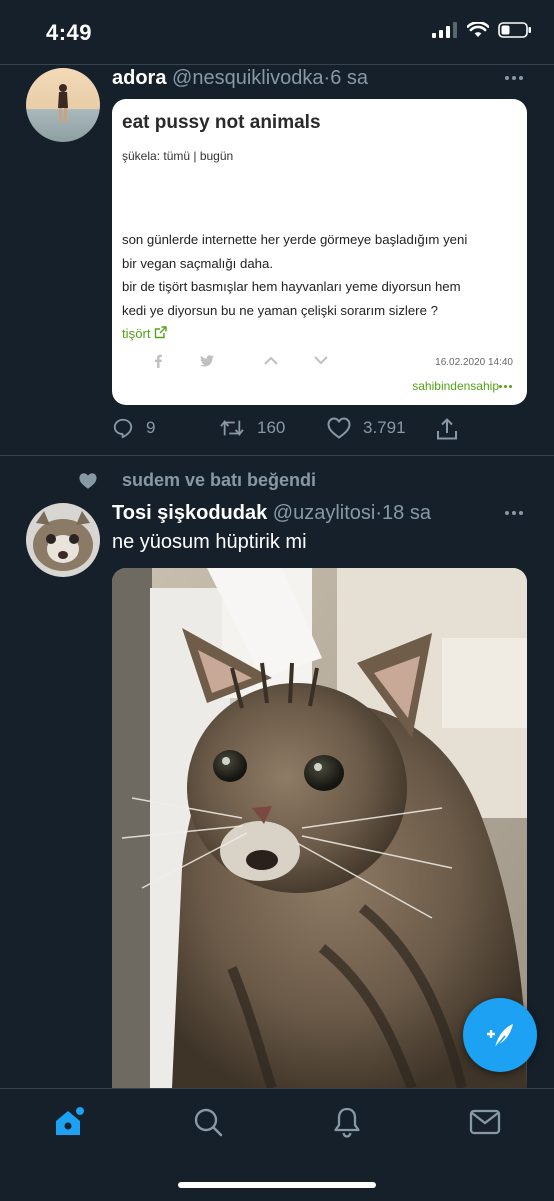 Image resolution: width=554 pixels, height=1201 pixels. What do you see at coordinates (69, 32) in the screenshot?
I see `clock: 4:49` at bounding box center [69, 32].